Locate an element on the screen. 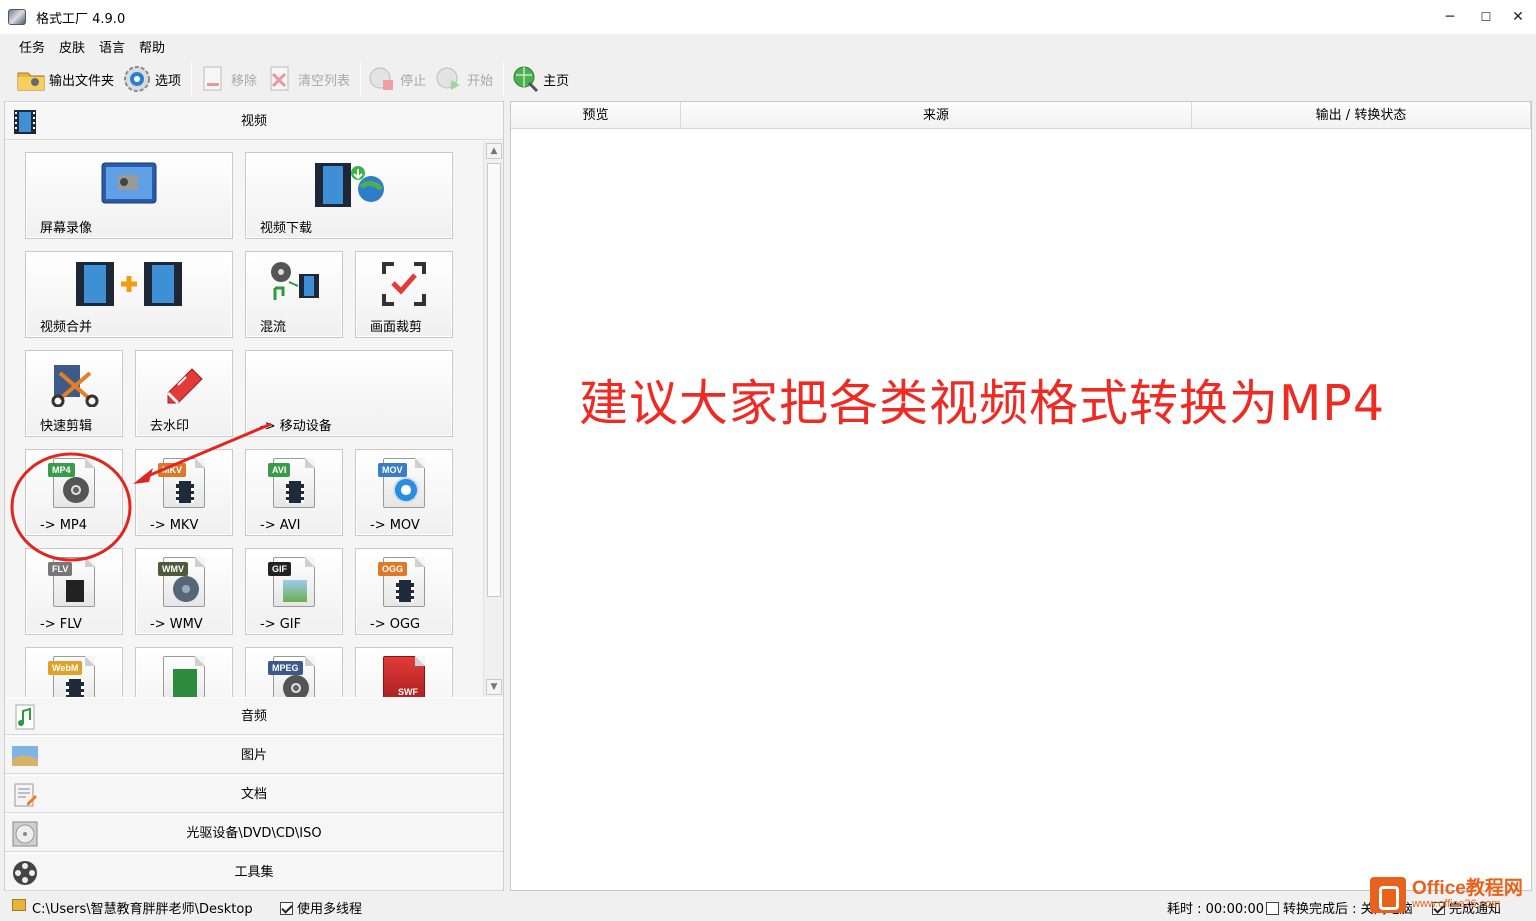 This screenshot has width=1536, height=921. toolbar-separator is located at coordinates (192, 79).